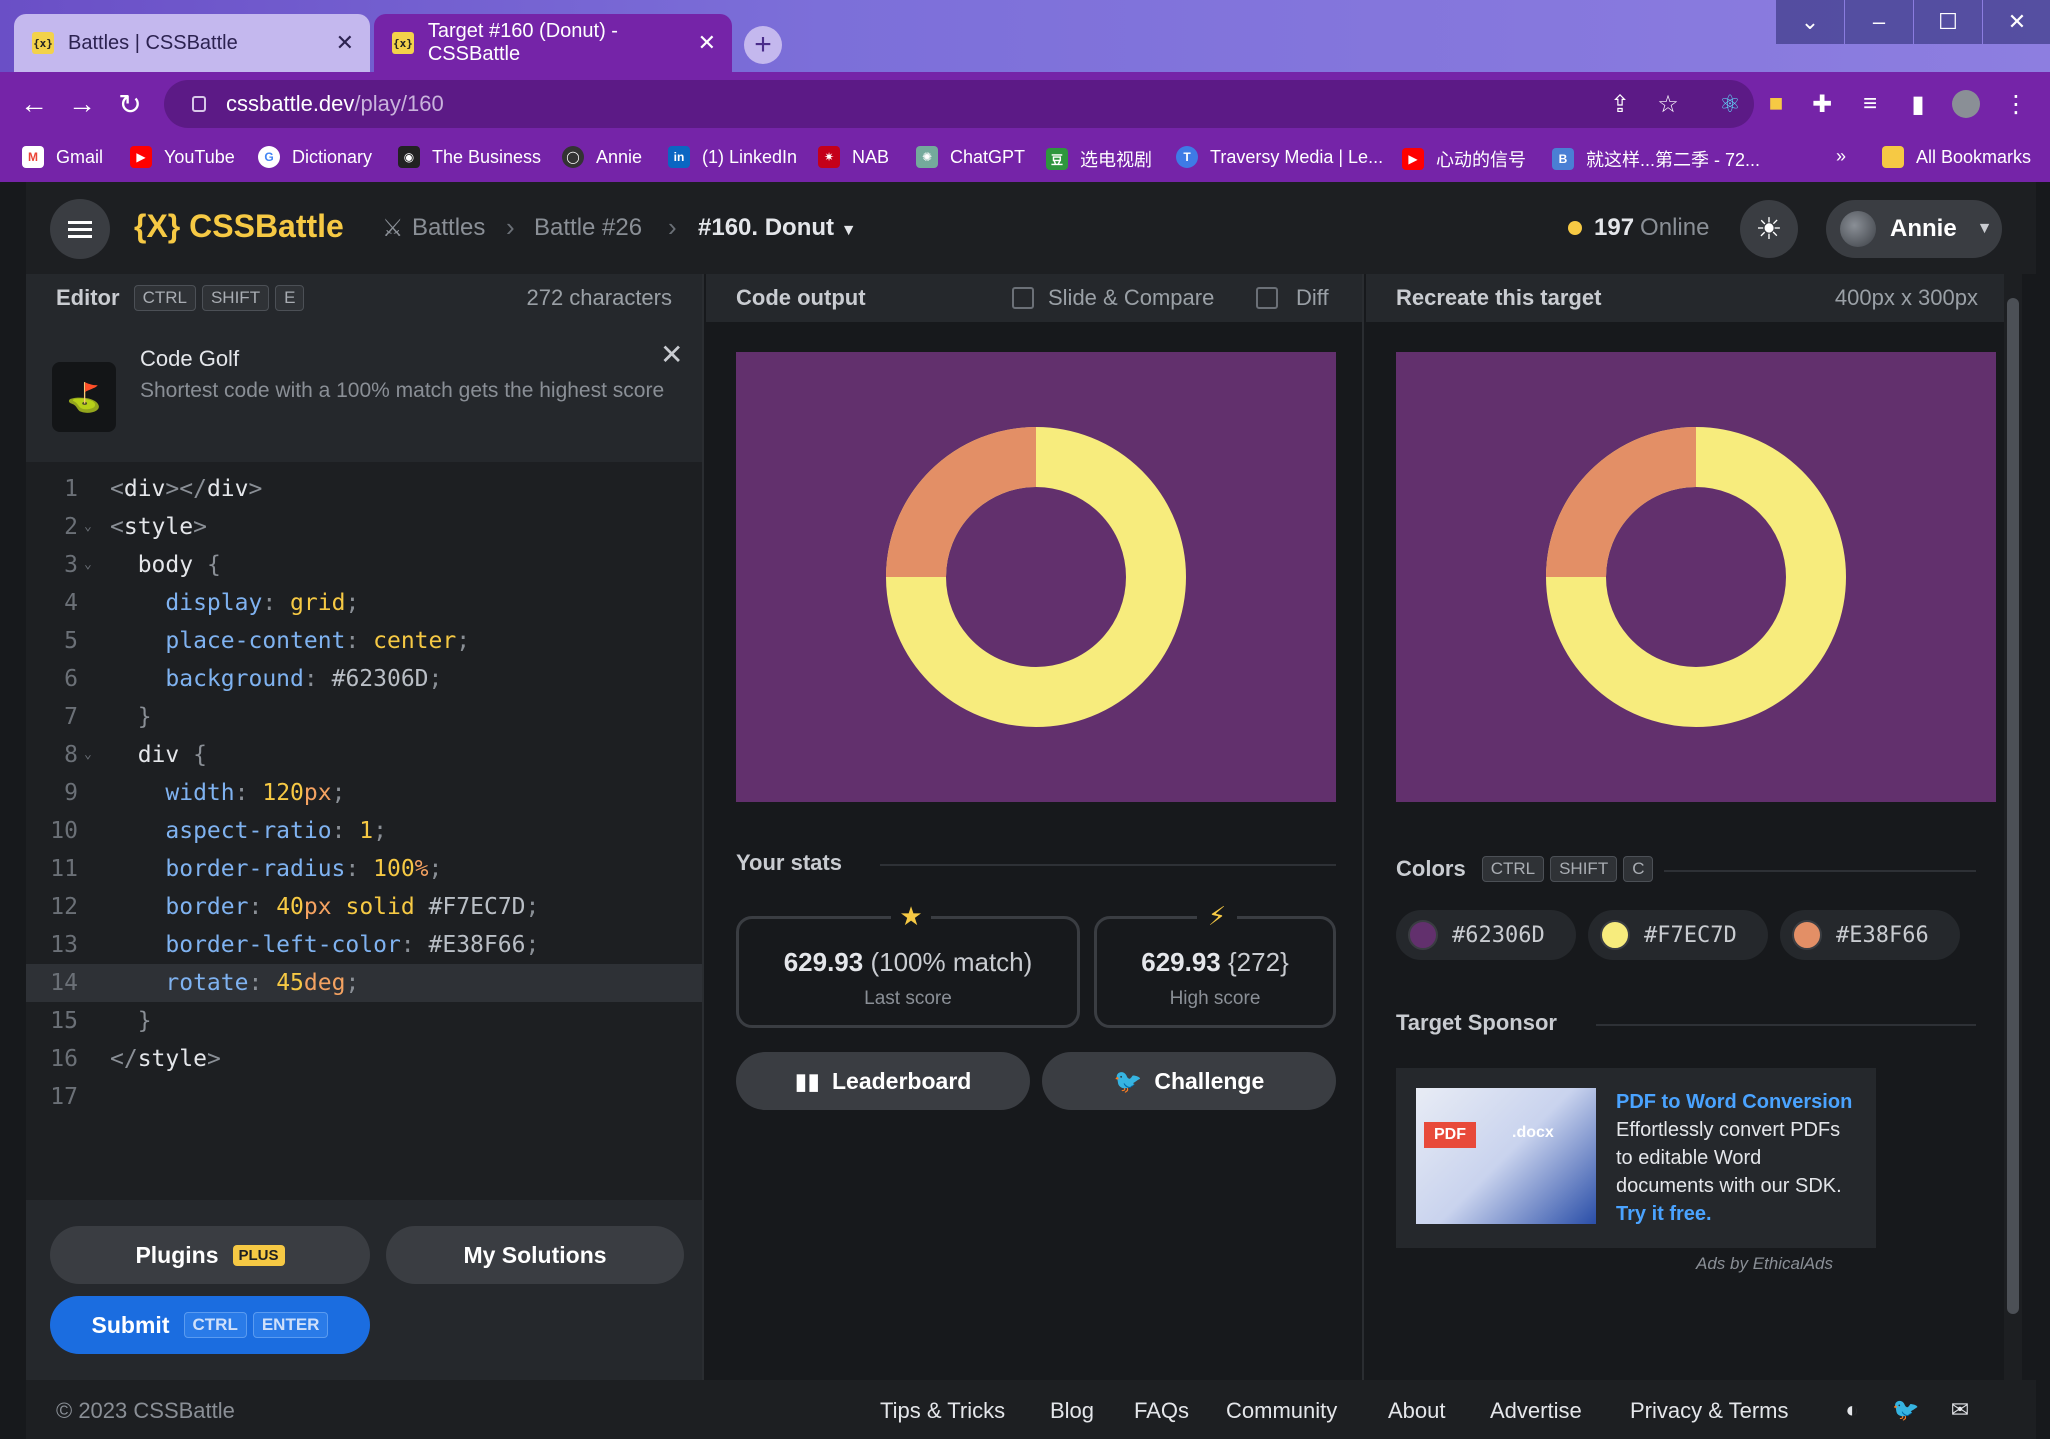 The image size is (2050, 1439). What do you see at coordinates (1023, 298) in the screenshot?
I see `slide-compare-checkbox` at bounding box center [1023, 298].